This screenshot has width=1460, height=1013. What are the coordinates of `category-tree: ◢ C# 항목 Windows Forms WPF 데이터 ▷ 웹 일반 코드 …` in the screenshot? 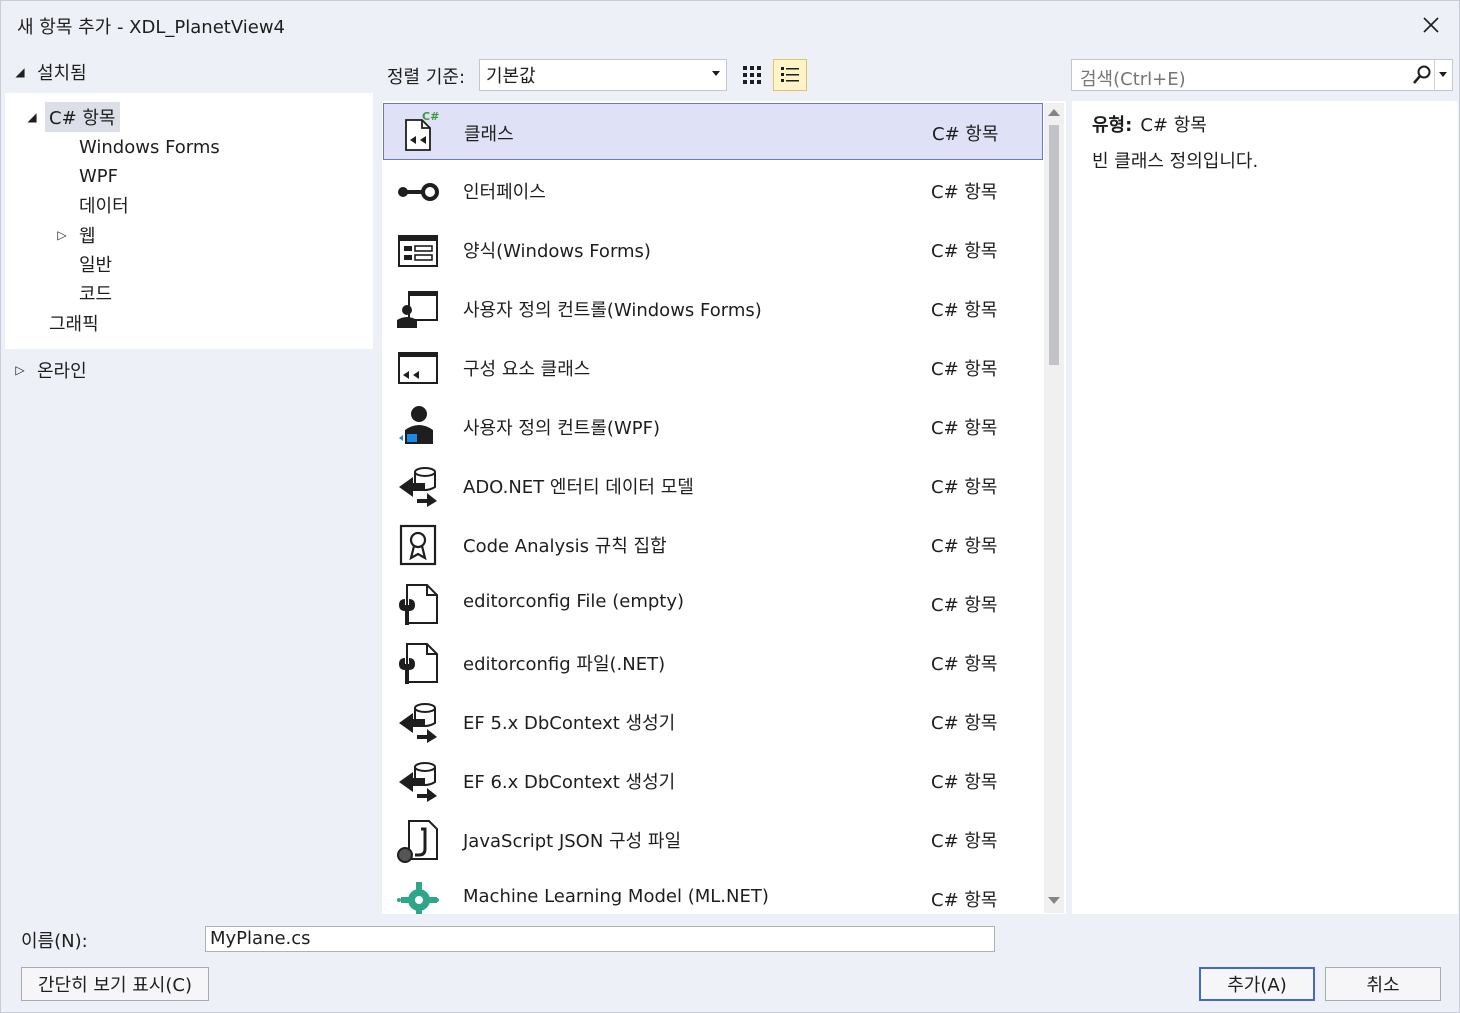 It's located at (189, 221).